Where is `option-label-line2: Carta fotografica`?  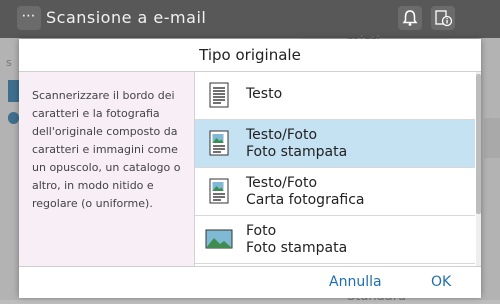 option-label-line2: Carta fotografica is located at coordinates (305, 200).